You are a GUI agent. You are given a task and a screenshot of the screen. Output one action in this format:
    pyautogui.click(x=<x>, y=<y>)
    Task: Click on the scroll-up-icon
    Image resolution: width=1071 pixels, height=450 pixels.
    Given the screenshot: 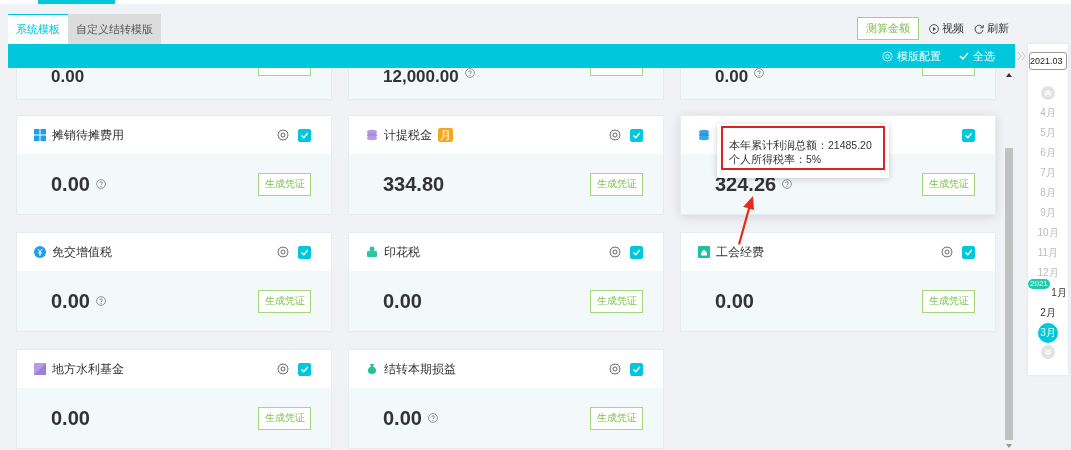 What is the action you would take?
    pyautogui.click(x=1048, y=93)
    